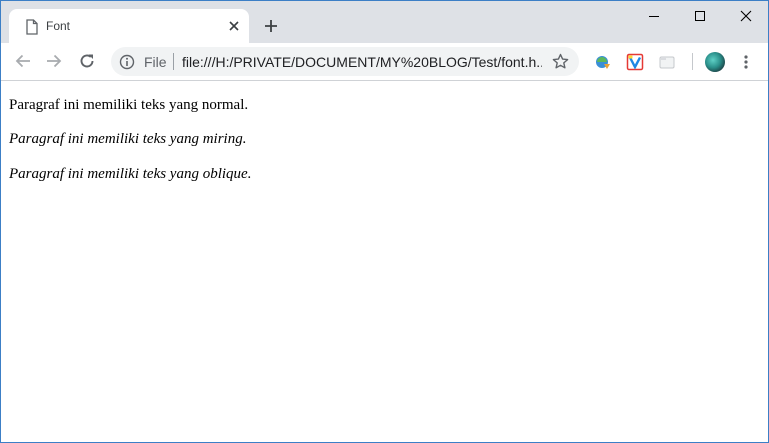 This screenshot has width=769, height=443. I want to click on maximize-button, so click(700, 16).